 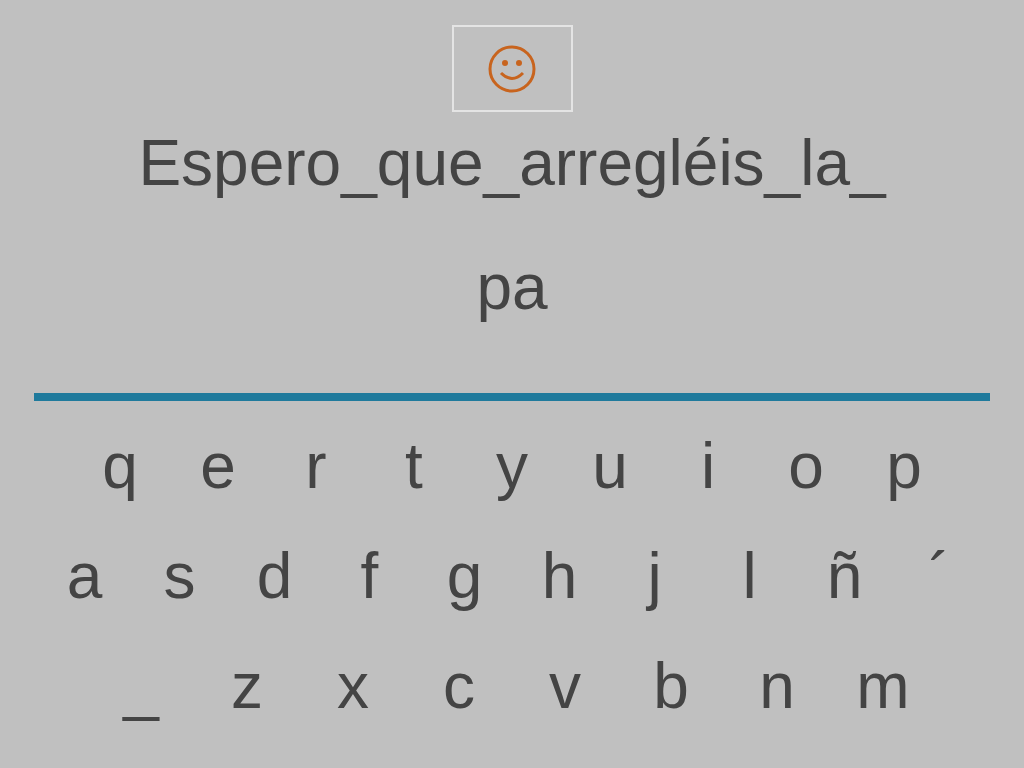 What do you see at coordinates (806, 466) in the screenshot?
I see `letter-key: o` at bounding box center [806, 466].